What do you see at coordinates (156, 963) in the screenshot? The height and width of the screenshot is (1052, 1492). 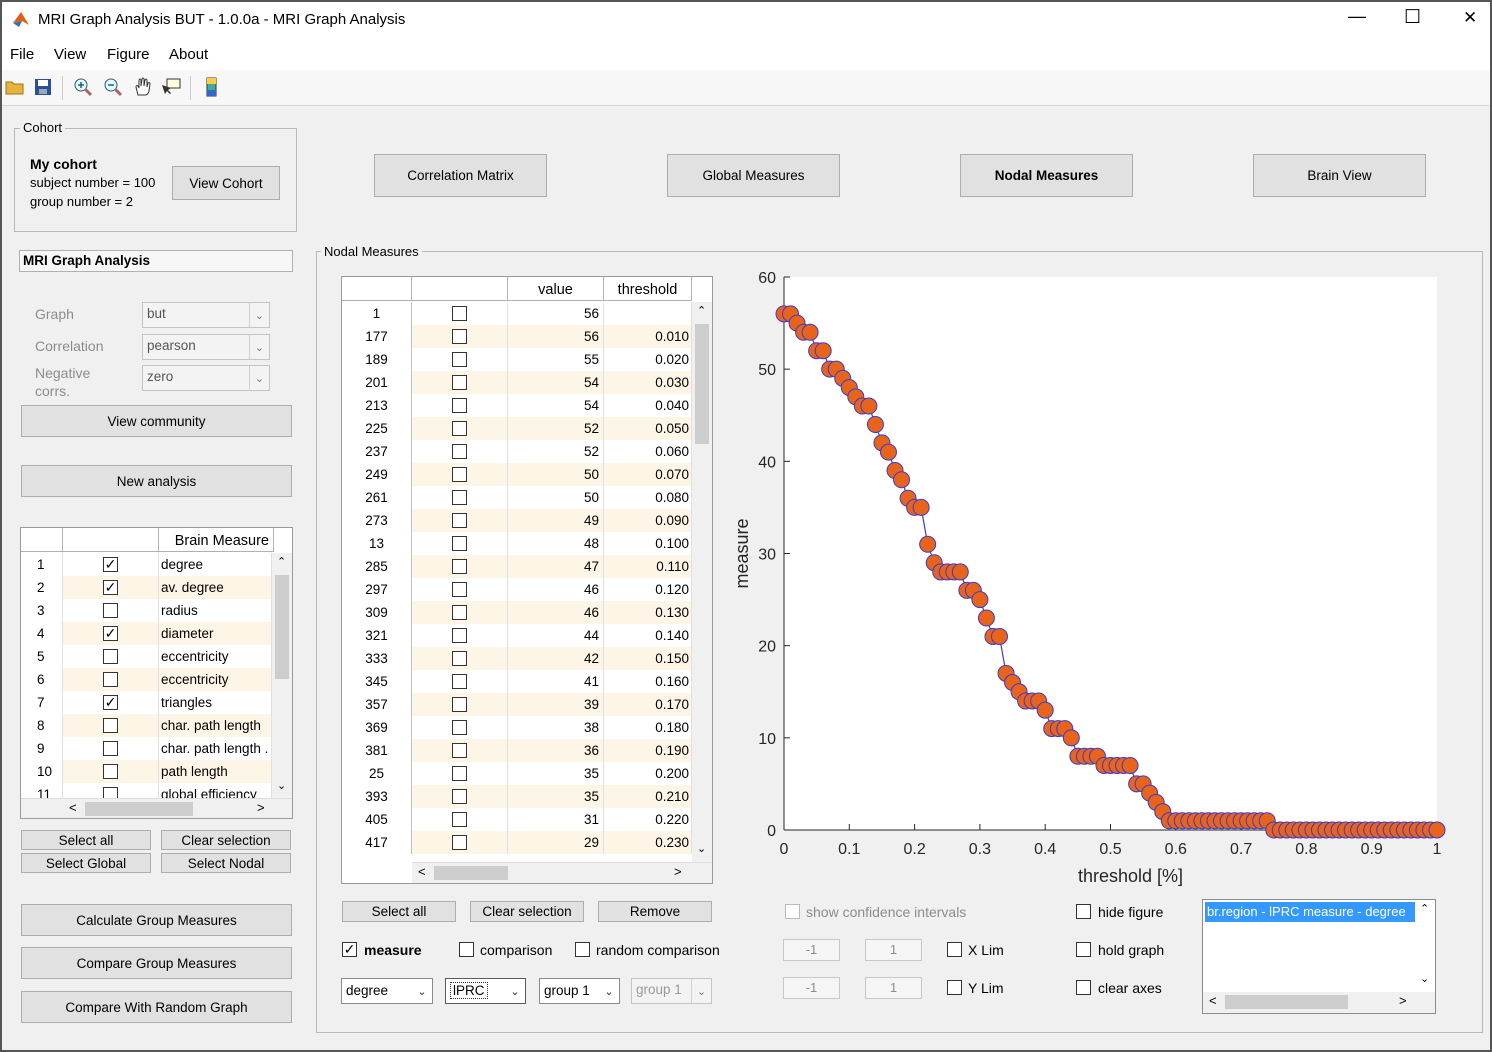 I see `compare-group-measures-button: Compare Group Measures` at bounding box center [156, 963].